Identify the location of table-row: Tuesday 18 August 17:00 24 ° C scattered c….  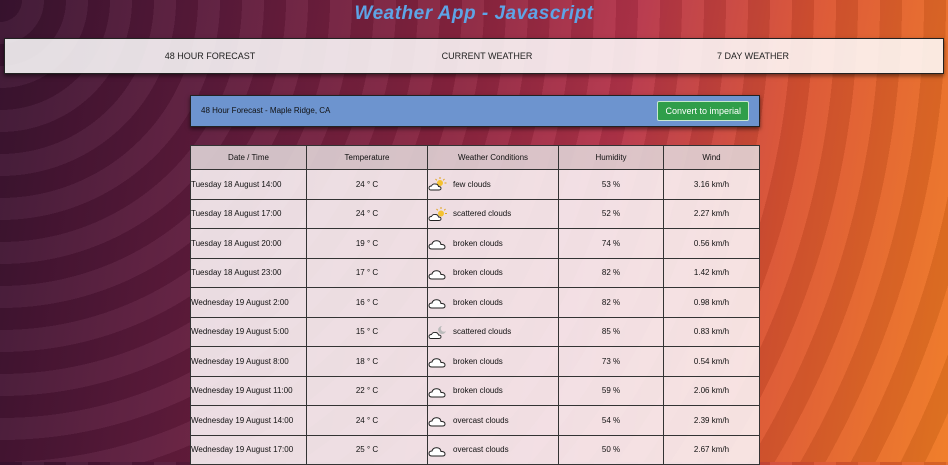
(475, 213).